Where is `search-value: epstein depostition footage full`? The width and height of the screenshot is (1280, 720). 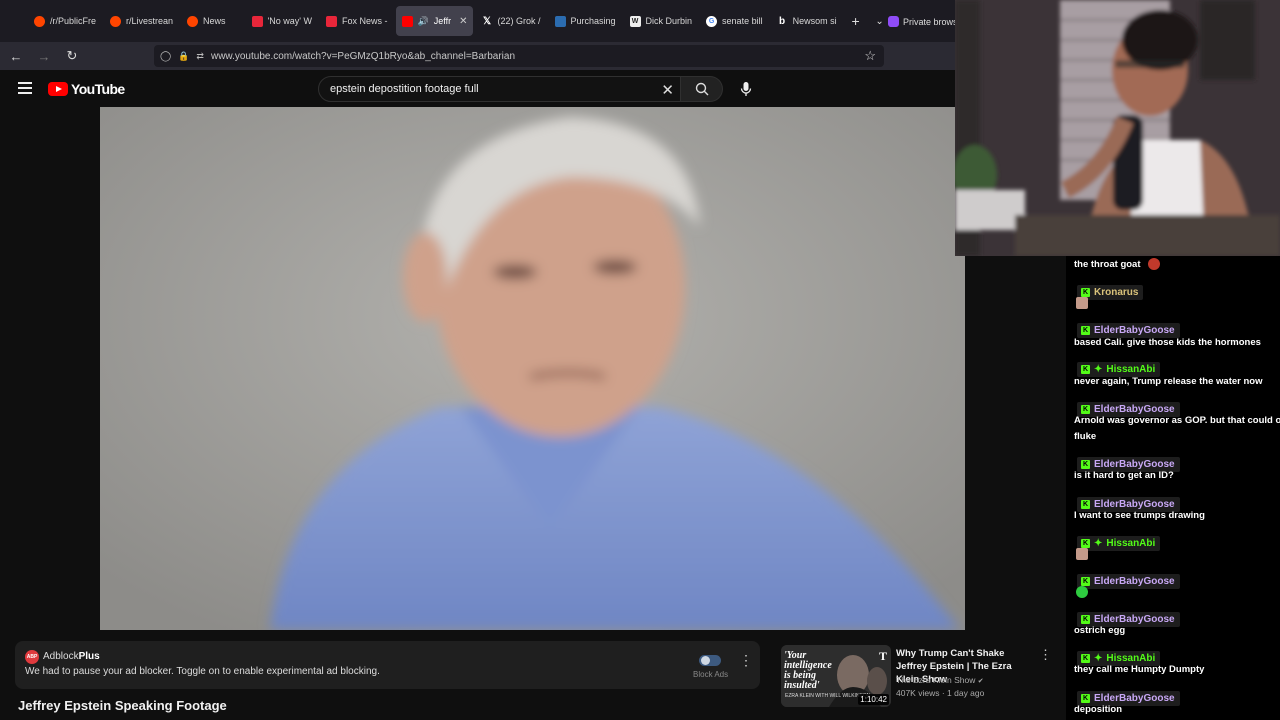 search-value: epstein depostition footage full is located at coordinates (404, 89).